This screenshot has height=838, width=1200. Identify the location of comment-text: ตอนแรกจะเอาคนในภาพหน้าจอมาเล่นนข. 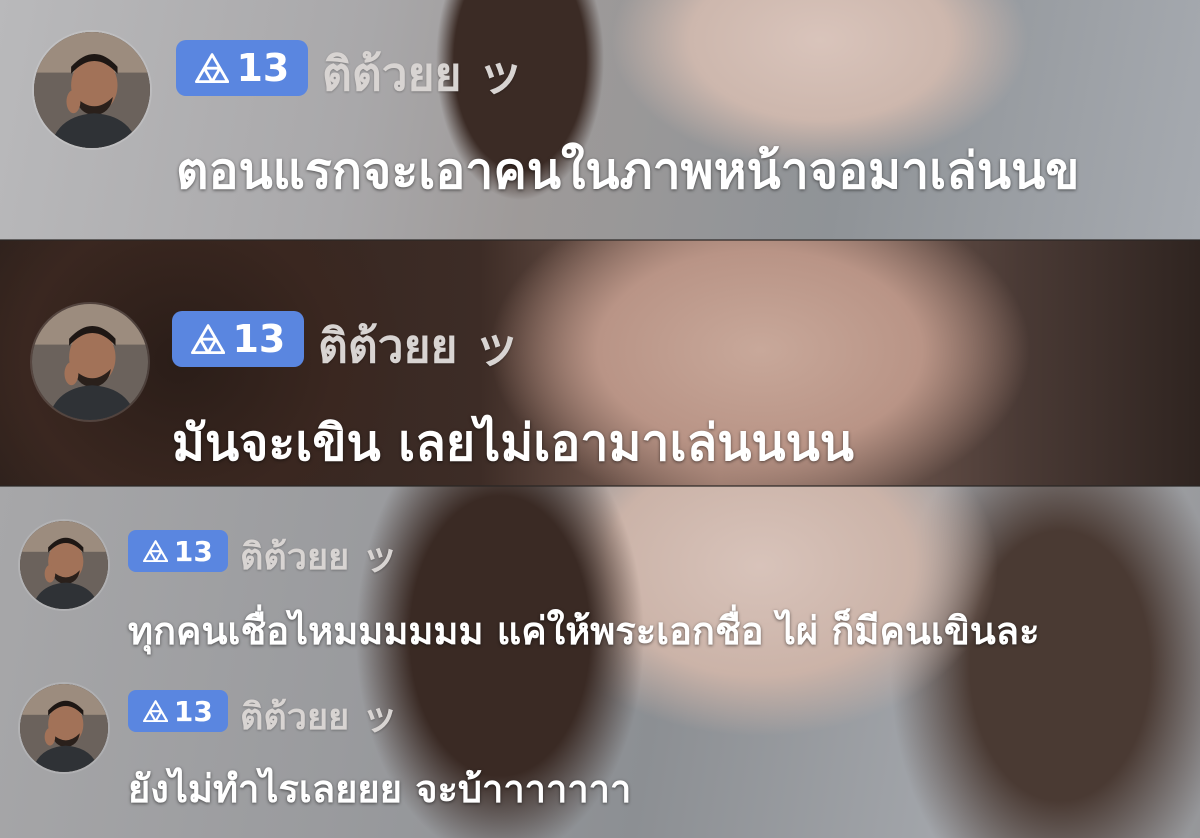
(628, 171).